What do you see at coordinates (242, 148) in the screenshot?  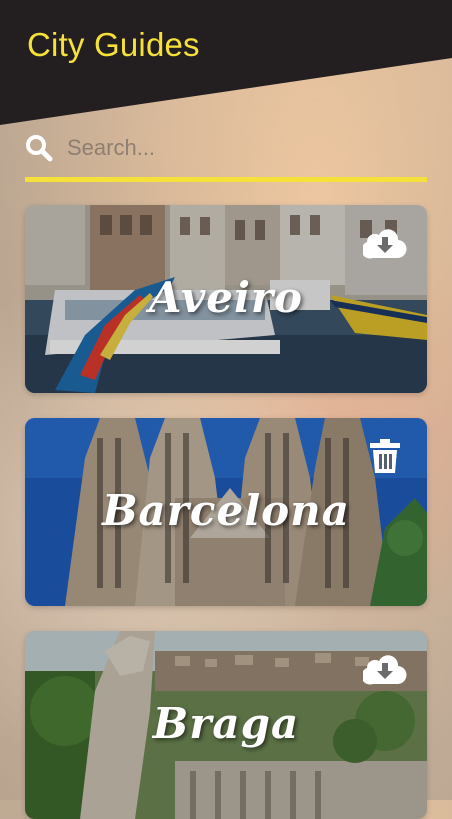 I see `search-input` at bounding box center [242, 148].